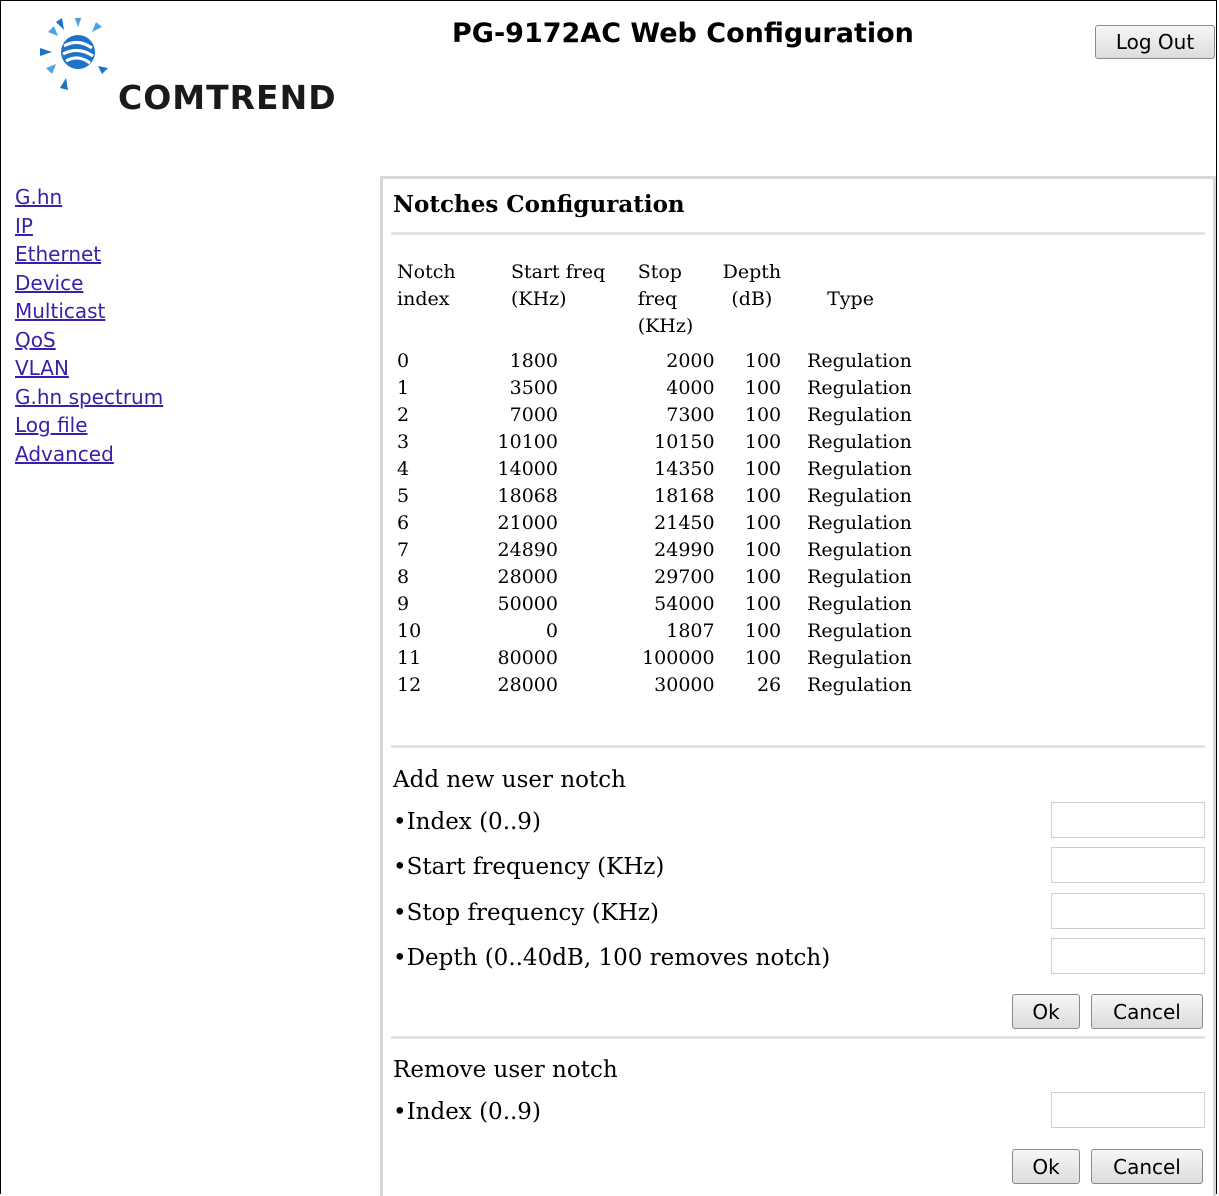 Image resolution: width=1219 pixels, height=1196 pixels. I want to click on table-cell: 14350, so click(684, 469).